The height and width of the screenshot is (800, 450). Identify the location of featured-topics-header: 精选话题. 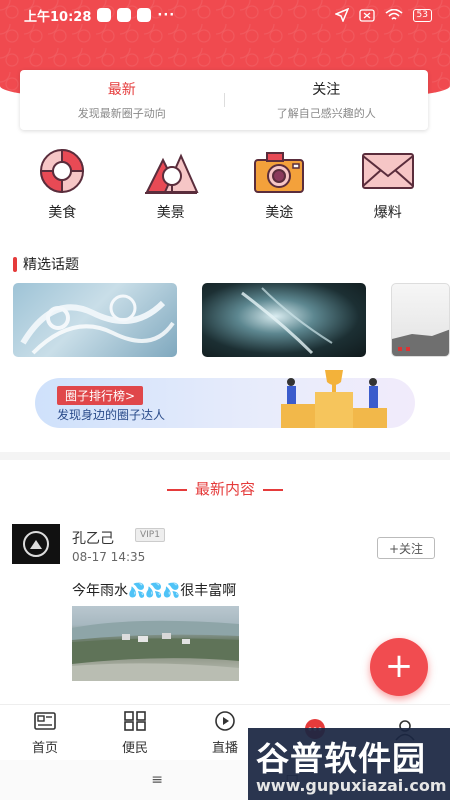
(46, 264).